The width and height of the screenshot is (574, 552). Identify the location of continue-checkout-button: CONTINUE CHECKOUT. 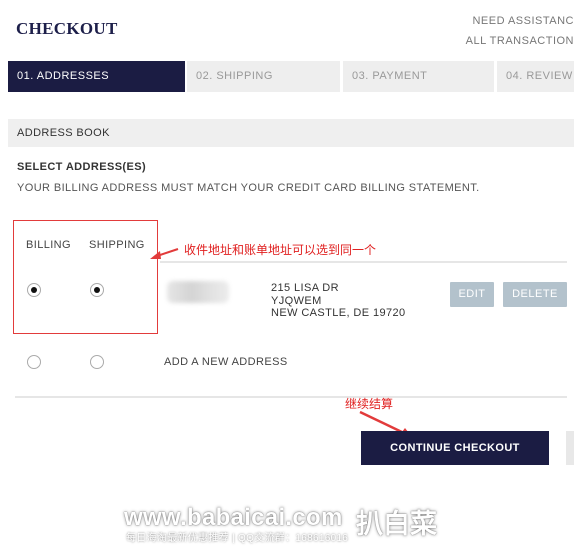
(455, 448).